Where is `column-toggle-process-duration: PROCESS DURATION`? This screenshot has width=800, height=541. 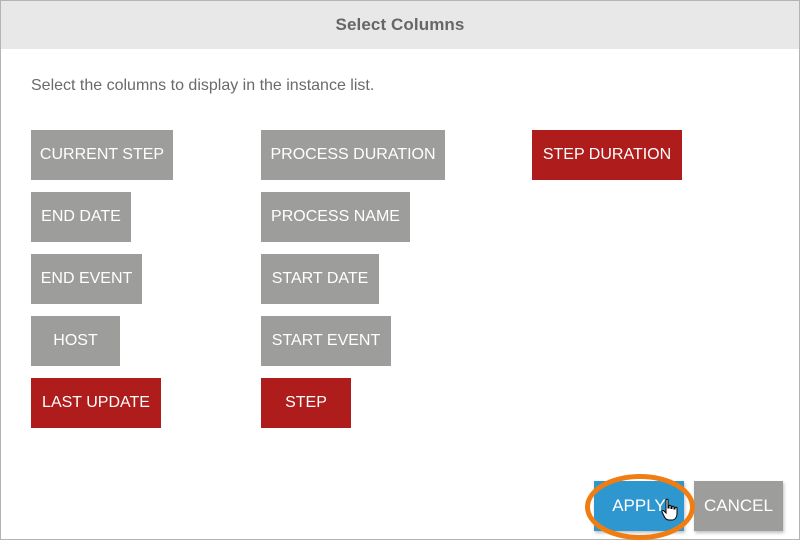 column-toggle-process-duration: PROCESS DURATION is located at coordinates (353, 155).